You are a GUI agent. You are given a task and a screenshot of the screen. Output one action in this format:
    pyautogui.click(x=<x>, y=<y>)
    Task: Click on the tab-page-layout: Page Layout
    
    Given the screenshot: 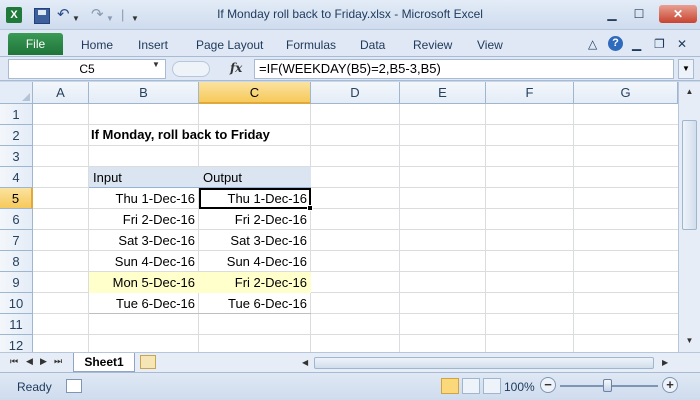 What is the action you would take?
    pyautogui.click(x=229, y=45)
    